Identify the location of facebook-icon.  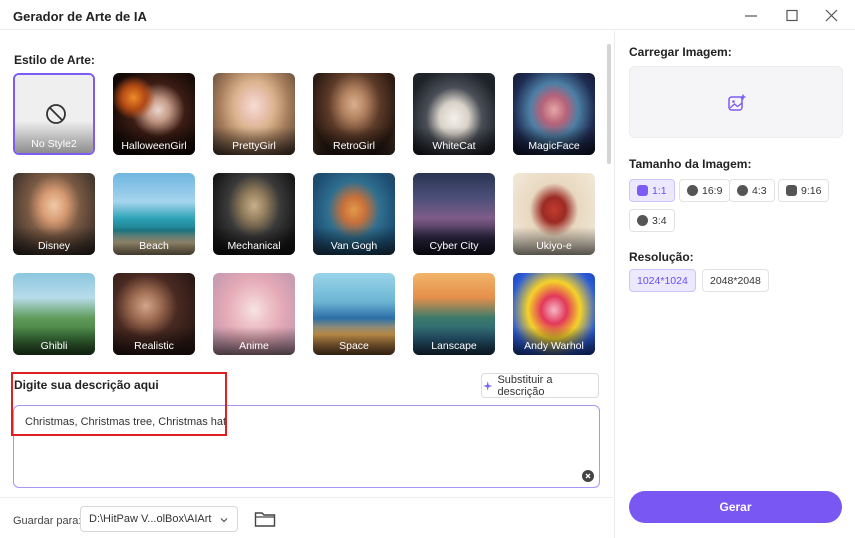
(692, 190).